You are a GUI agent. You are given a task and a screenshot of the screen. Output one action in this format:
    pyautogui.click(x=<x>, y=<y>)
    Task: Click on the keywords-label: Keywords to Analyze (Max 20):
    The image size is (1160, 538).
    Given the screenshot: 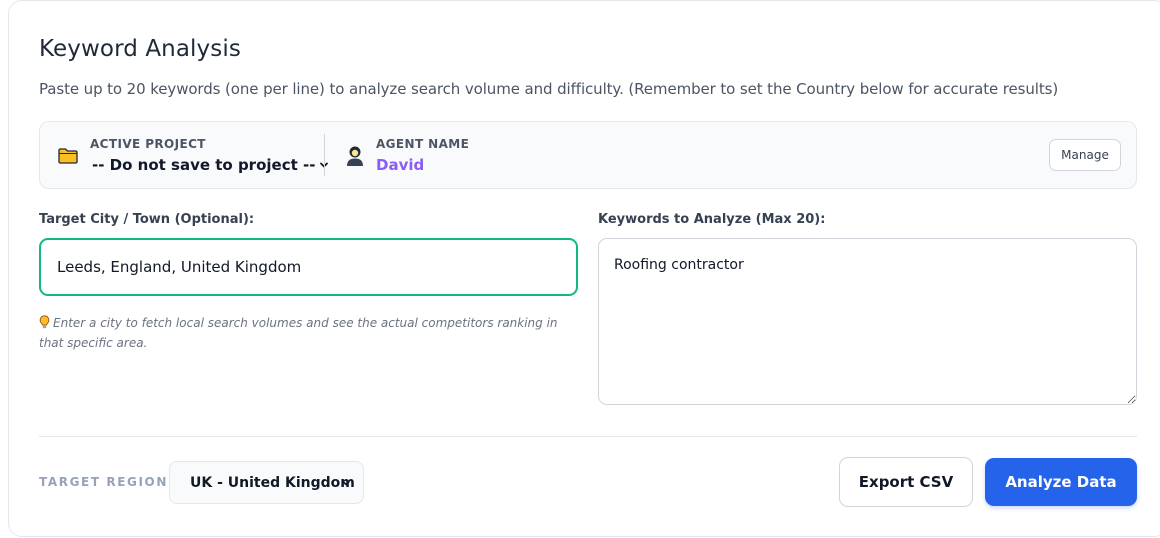 What is the action you would take?
    pyautogui.click(x=712, y=219)
    